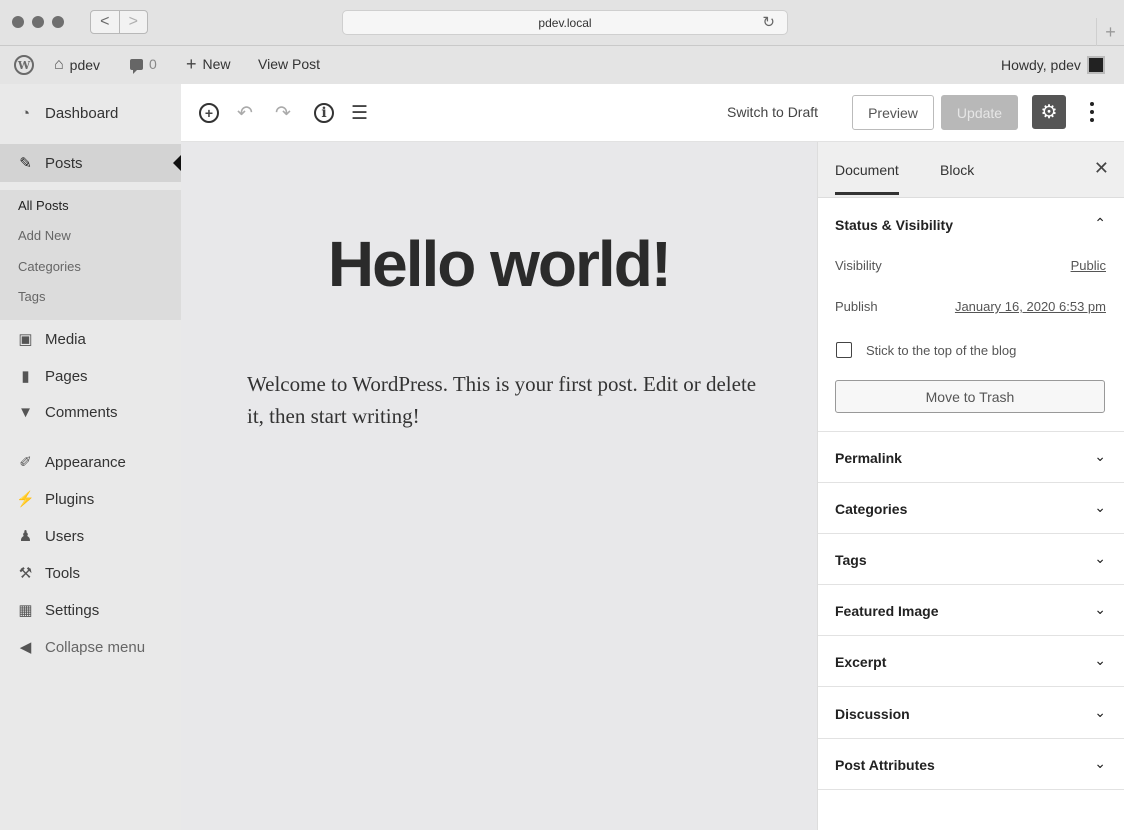 The height and width of the screenshot is (830, 1124). Describe the element at coordinates (772, 112) in the screenshot. I see `switch-to-draft-button: Switch to Draft` at that location.